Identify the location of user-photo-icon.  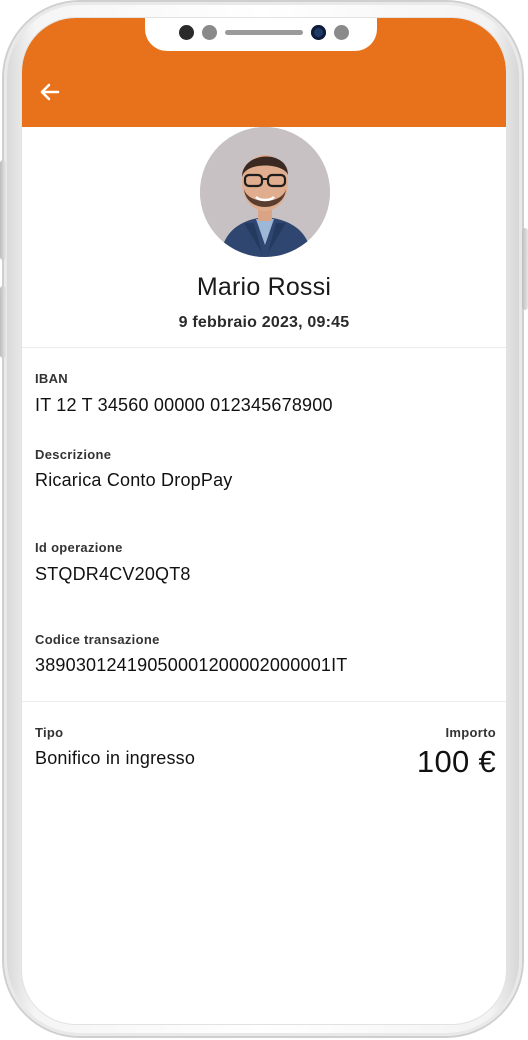
(265, 192).